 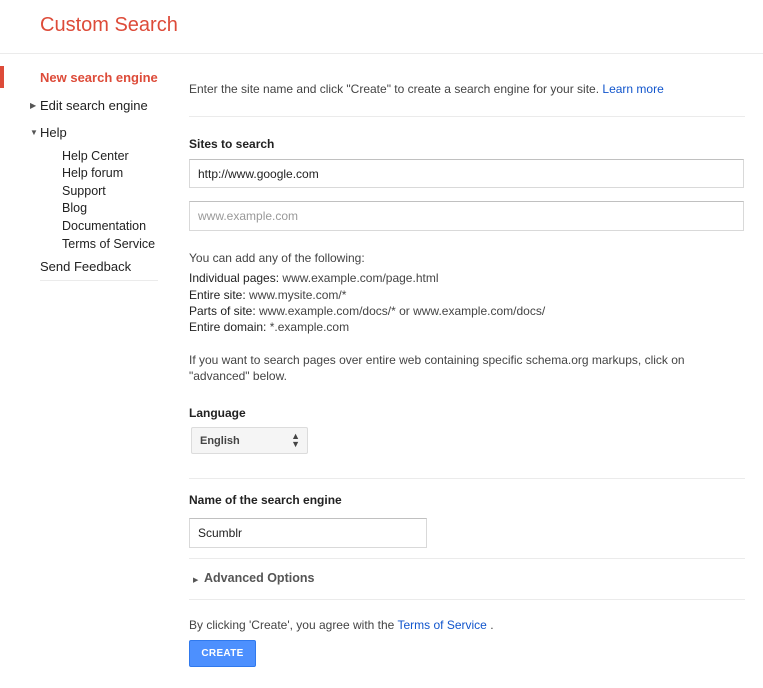 I want to click on create-button: CREATE, so click(x=222, y=653).